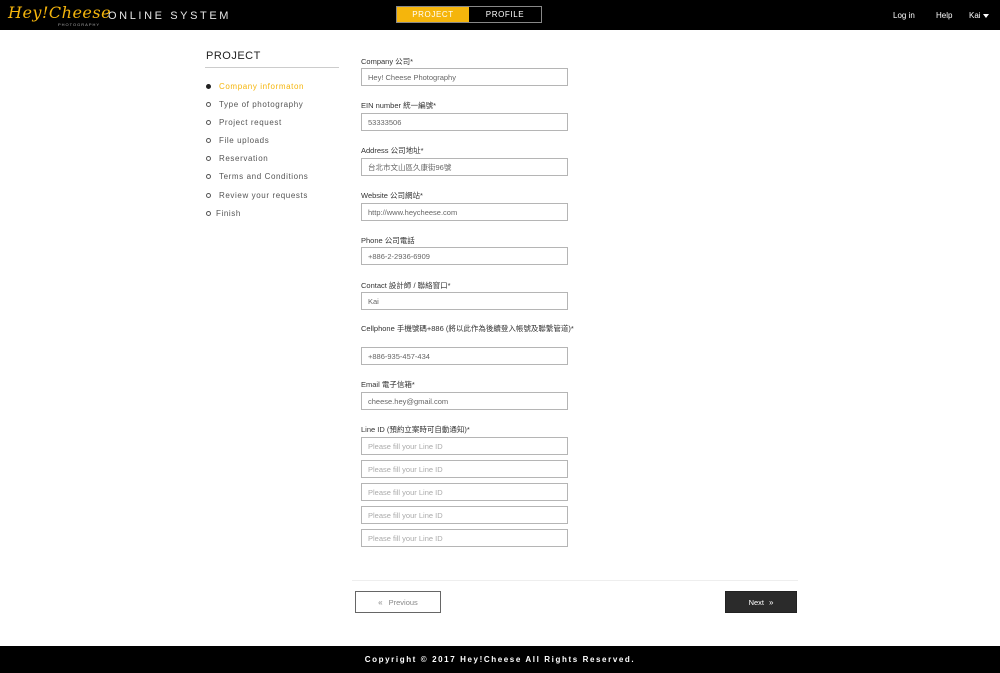  What do you see at coordinates (262, 86) in the screenshot?
I see `step-label: Company informaton` at bounding box center [262, 86].